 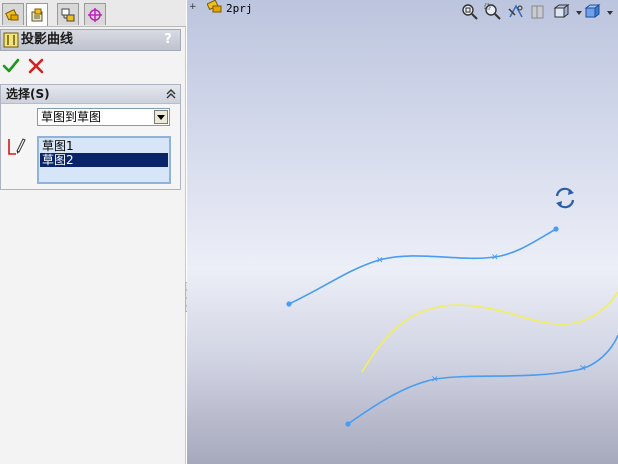 What do you see at coordinates (71, 117) in the screenshot?
I see `projection-type-value: 草图到草图` at bounding box center [71, 117].